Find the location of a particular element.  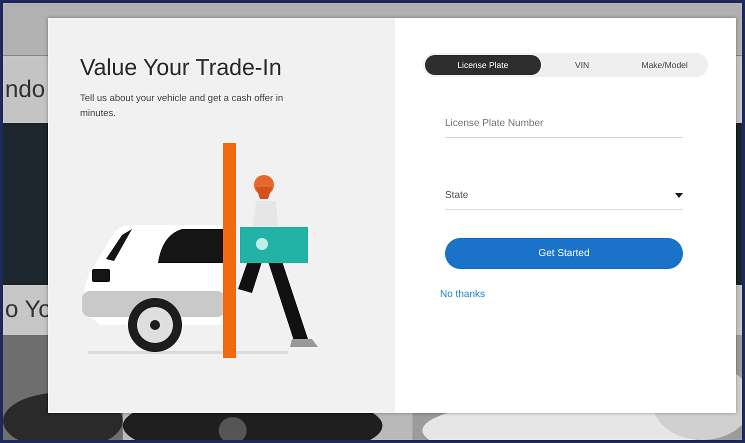

lookup-tab: VIN is located at coordinates (582, 65).